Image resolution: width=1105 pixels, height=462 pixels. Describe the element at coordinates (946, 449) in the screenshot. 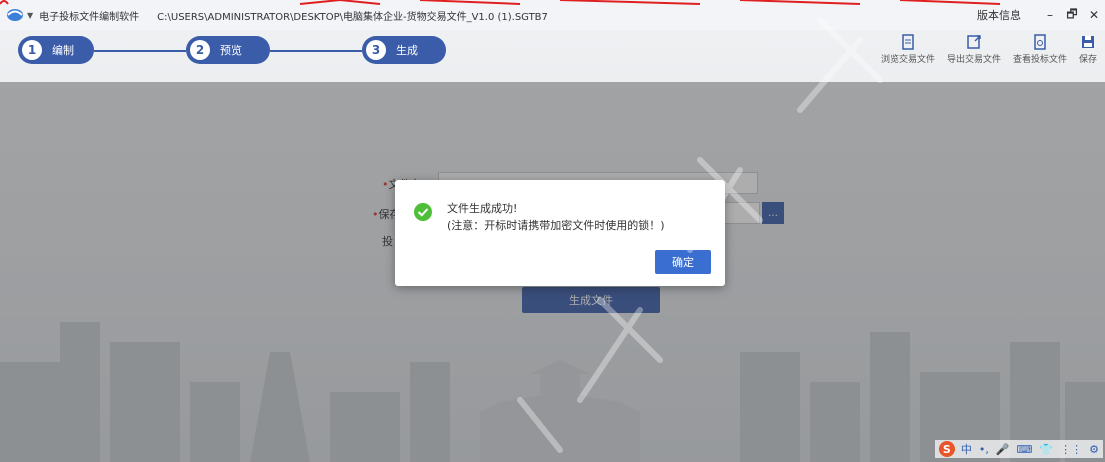

I see `sogou-logo-icon: S` at that location.